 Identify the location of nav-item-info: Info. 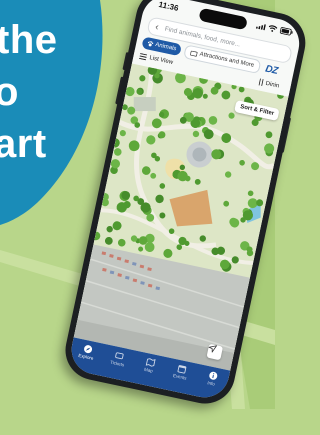
(212, 378).